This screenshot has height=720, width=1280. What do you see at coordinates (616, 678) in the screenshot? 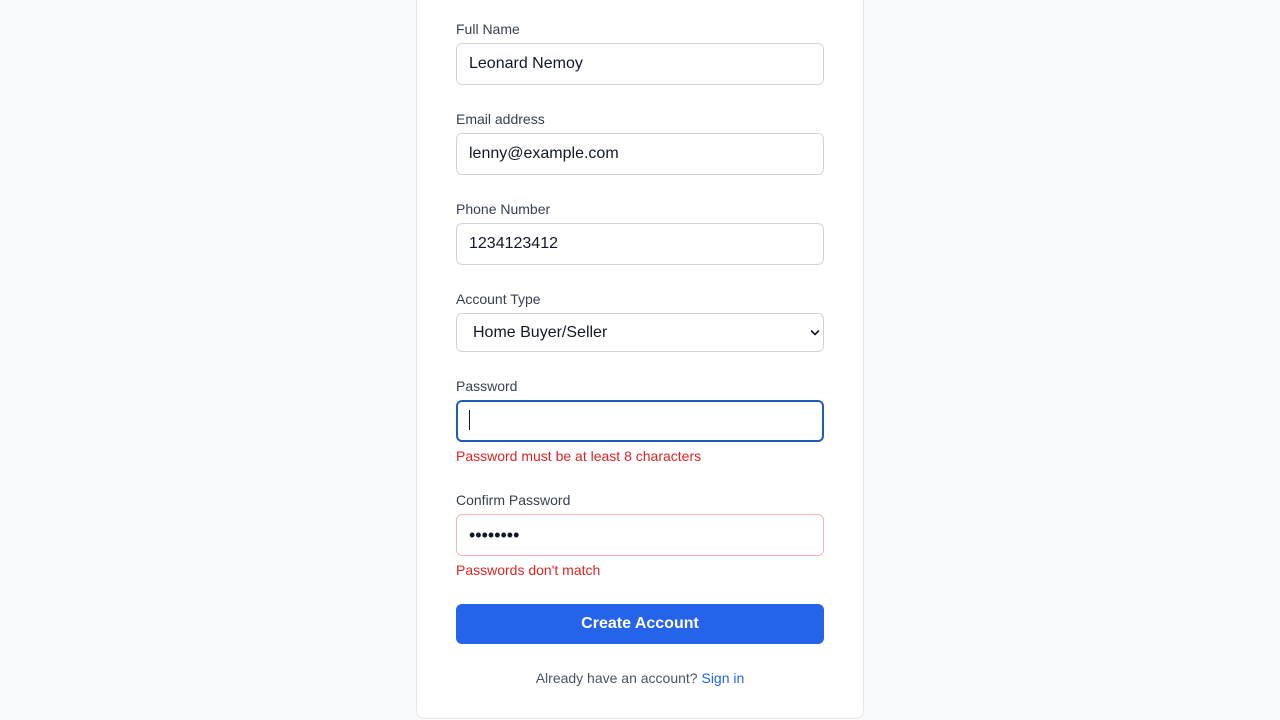
I see `signin-prompt-text: Already have an account?` at bounding box center [616, 678].